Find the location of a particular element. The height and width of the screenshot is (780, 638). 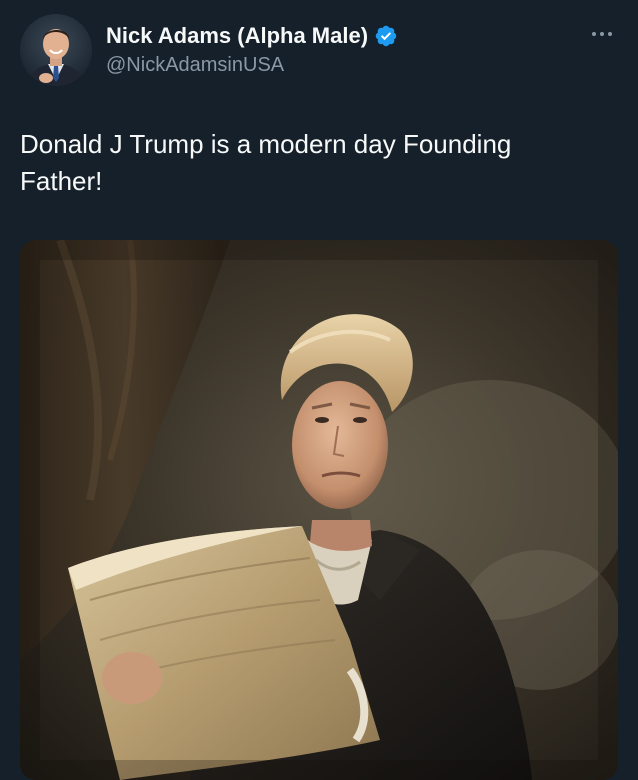

author-display-name: Nick Adams (Alpha Male) is located at coordinates (237, 36).